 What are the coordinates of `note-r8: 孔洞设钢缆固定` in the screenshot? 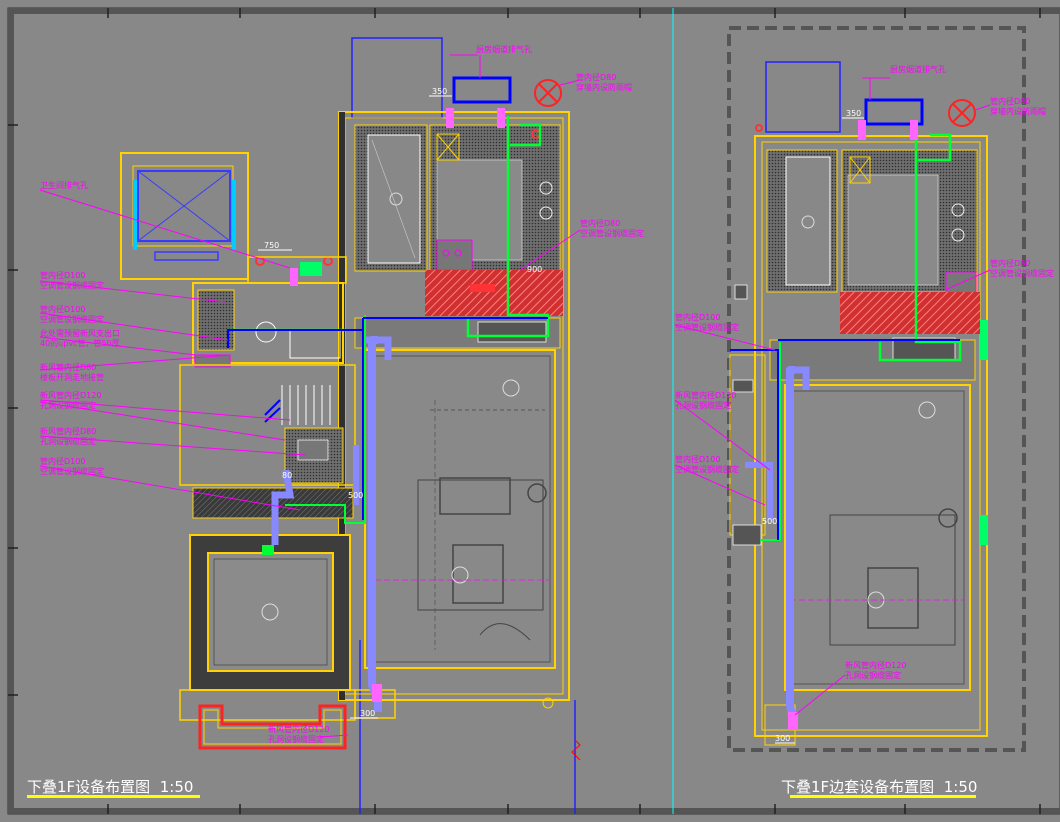 It's located at (703, 405).